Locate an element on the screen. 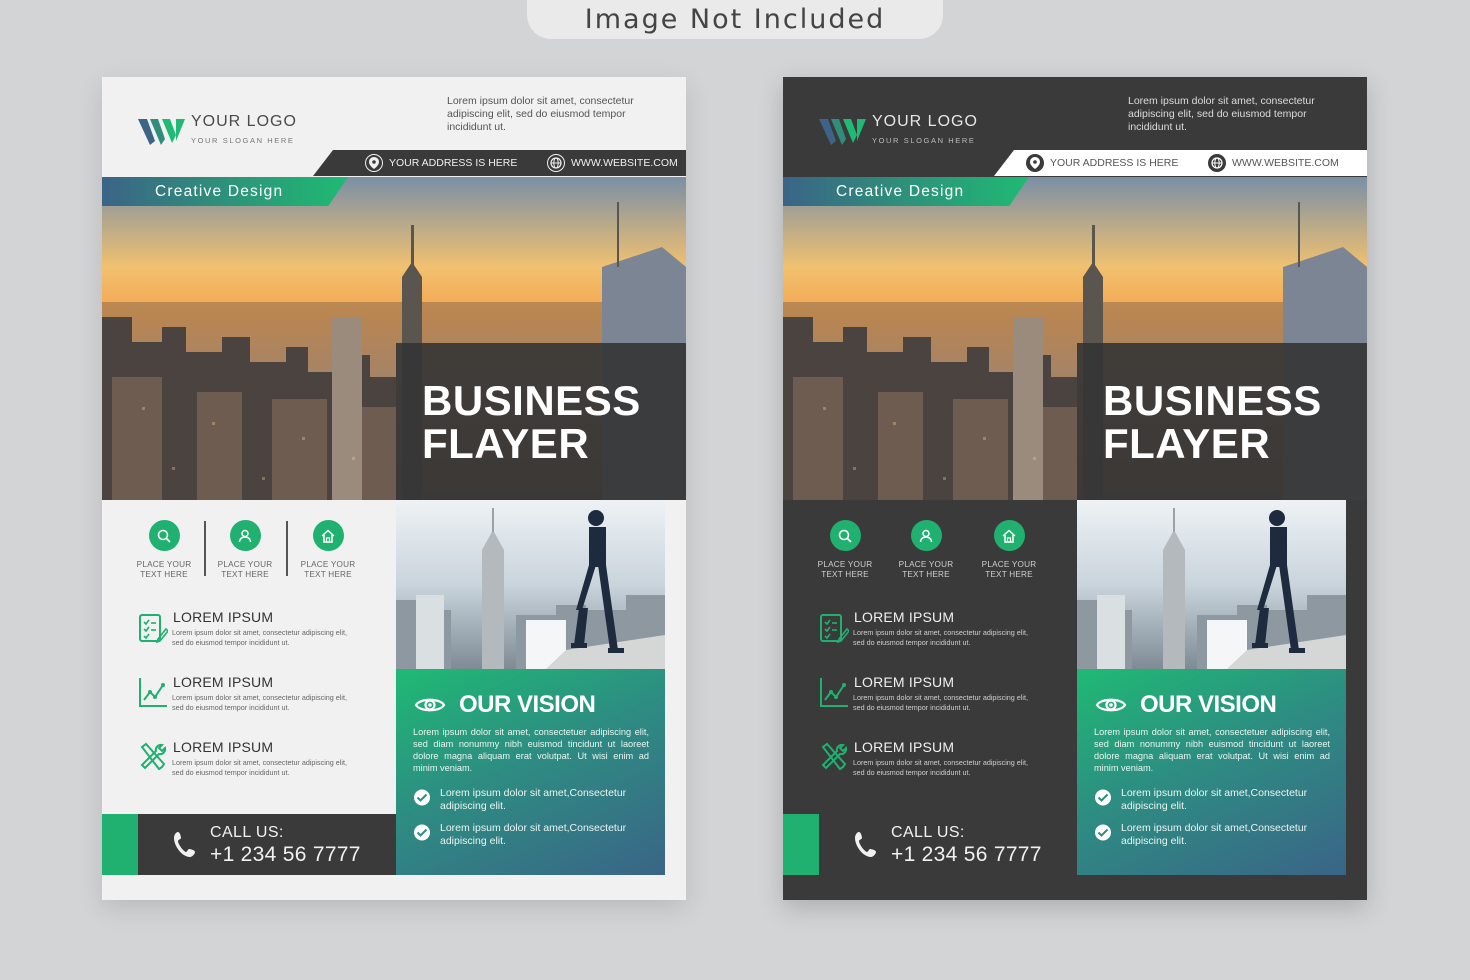 This screenshot has height=980, width=1470. address: YOUR ADDRESS IS HERE is located at coordinates (441, 163).